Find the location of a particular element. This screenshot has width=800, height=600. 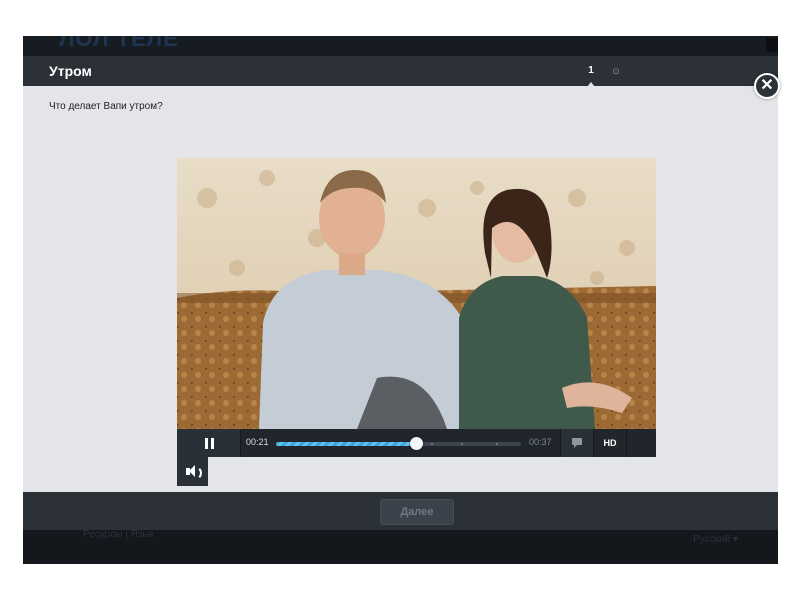

subtitles-icon is located at coordinates (577, 443).